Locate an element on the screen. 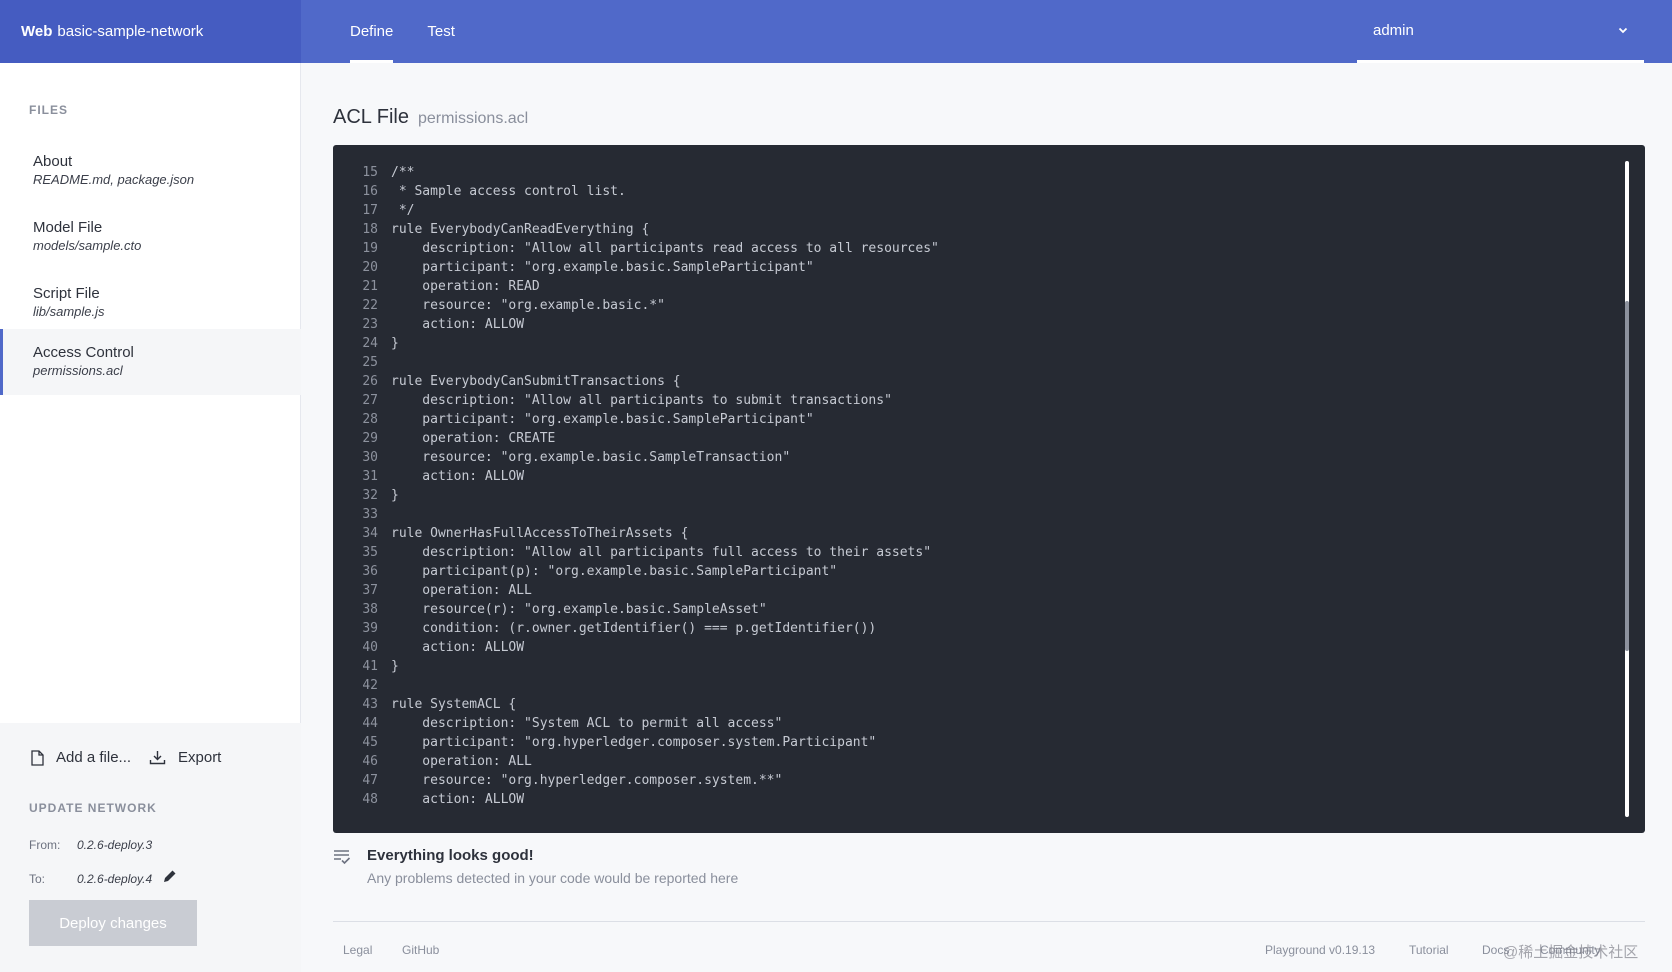  code-line: 24} is located at coordinates (636, 343).